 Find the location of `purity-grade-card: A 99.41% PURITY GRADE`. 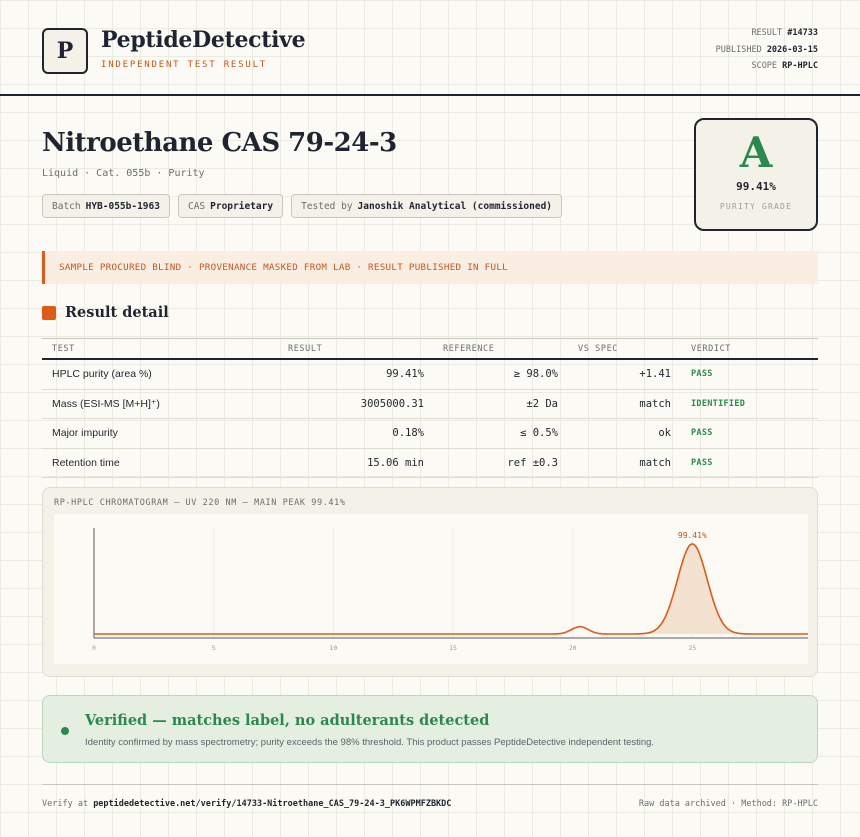

purity-grade-card: A 99.41% PURITY GRADE is located at coordinates (756, 174).